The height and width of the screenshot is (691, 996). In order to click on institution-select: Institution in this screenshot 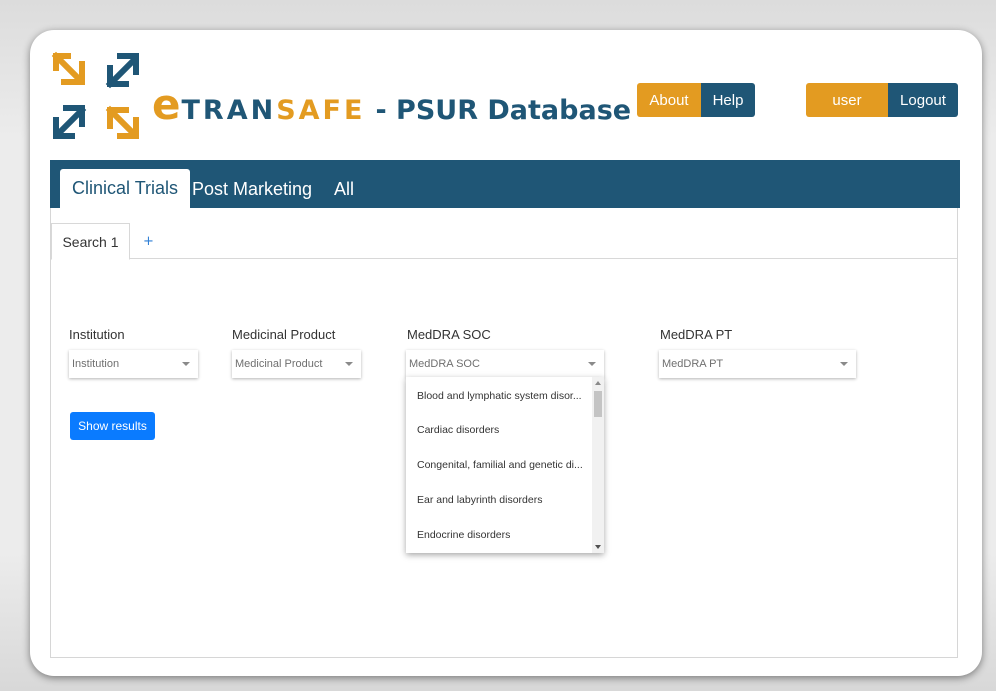, I will do `click(133, 364)`.